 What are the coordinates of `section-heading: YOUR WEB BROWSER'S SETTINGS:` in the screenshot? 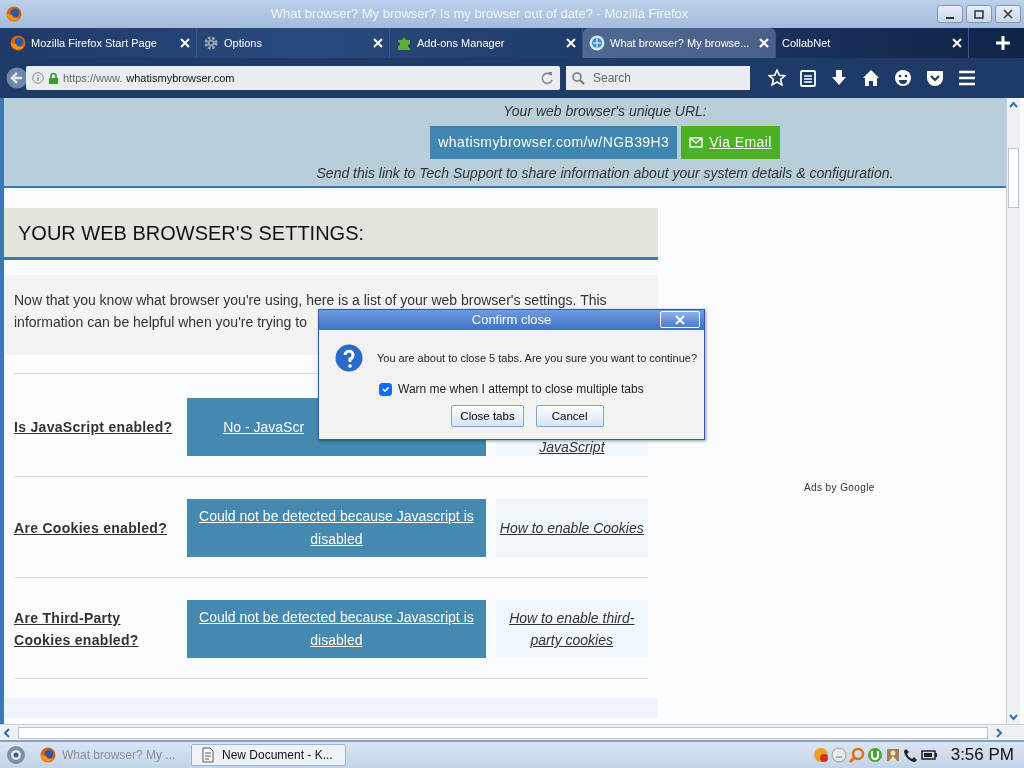 It's located at (331, 234).